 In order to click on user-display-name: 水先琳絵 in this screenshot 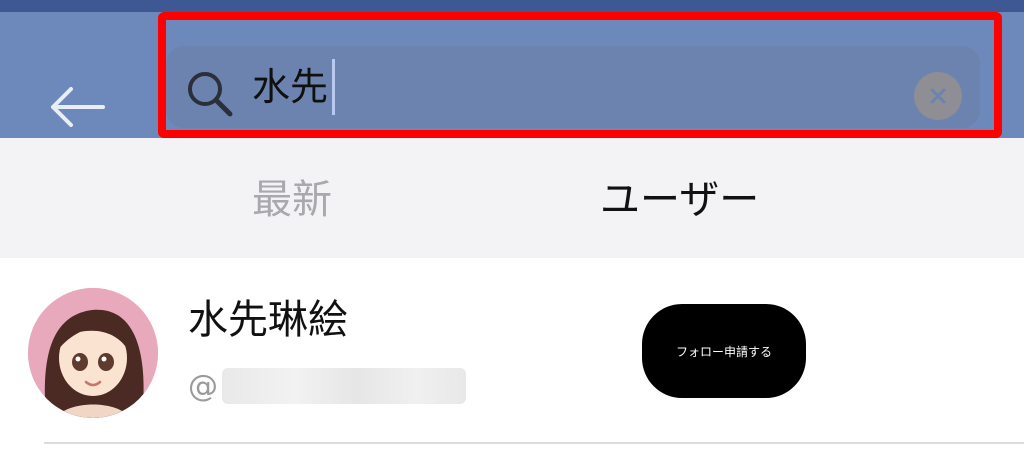, I will do `click(268, 320)`.